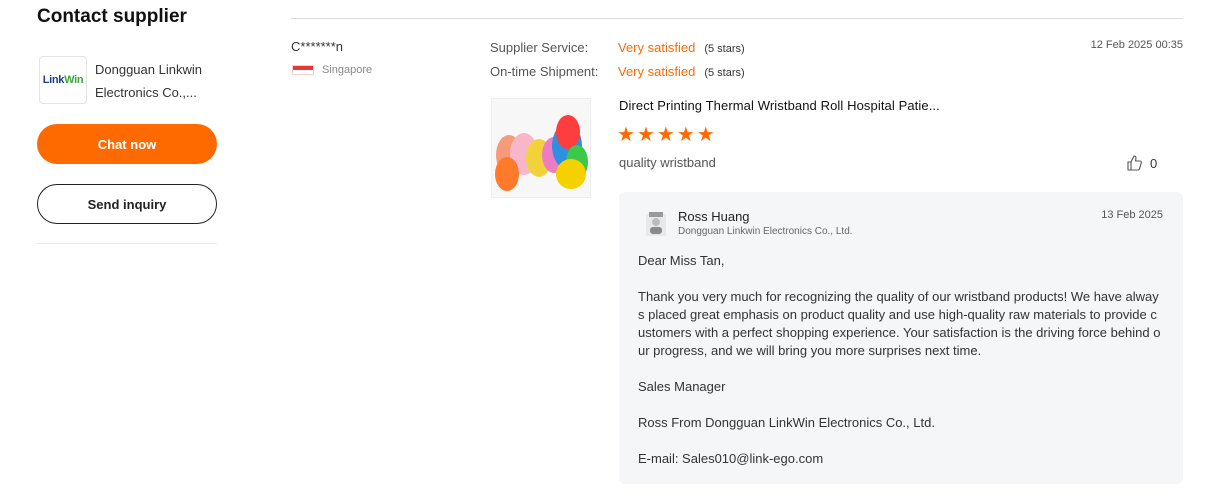  What do you see at coordinates (731, 458) in the screenshot?
I see `reply-paragraph: E-mail: Sales010@link-ego.com` at bounding box center [731, 458].